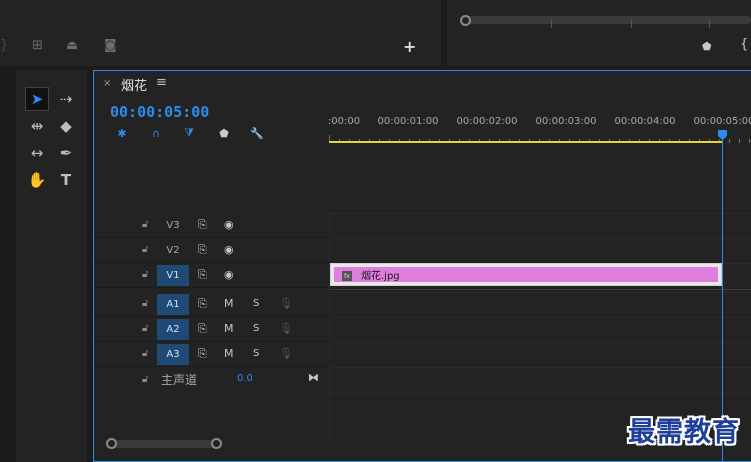  I want to click on wrench-icon: 🔧, so click(257, 133).